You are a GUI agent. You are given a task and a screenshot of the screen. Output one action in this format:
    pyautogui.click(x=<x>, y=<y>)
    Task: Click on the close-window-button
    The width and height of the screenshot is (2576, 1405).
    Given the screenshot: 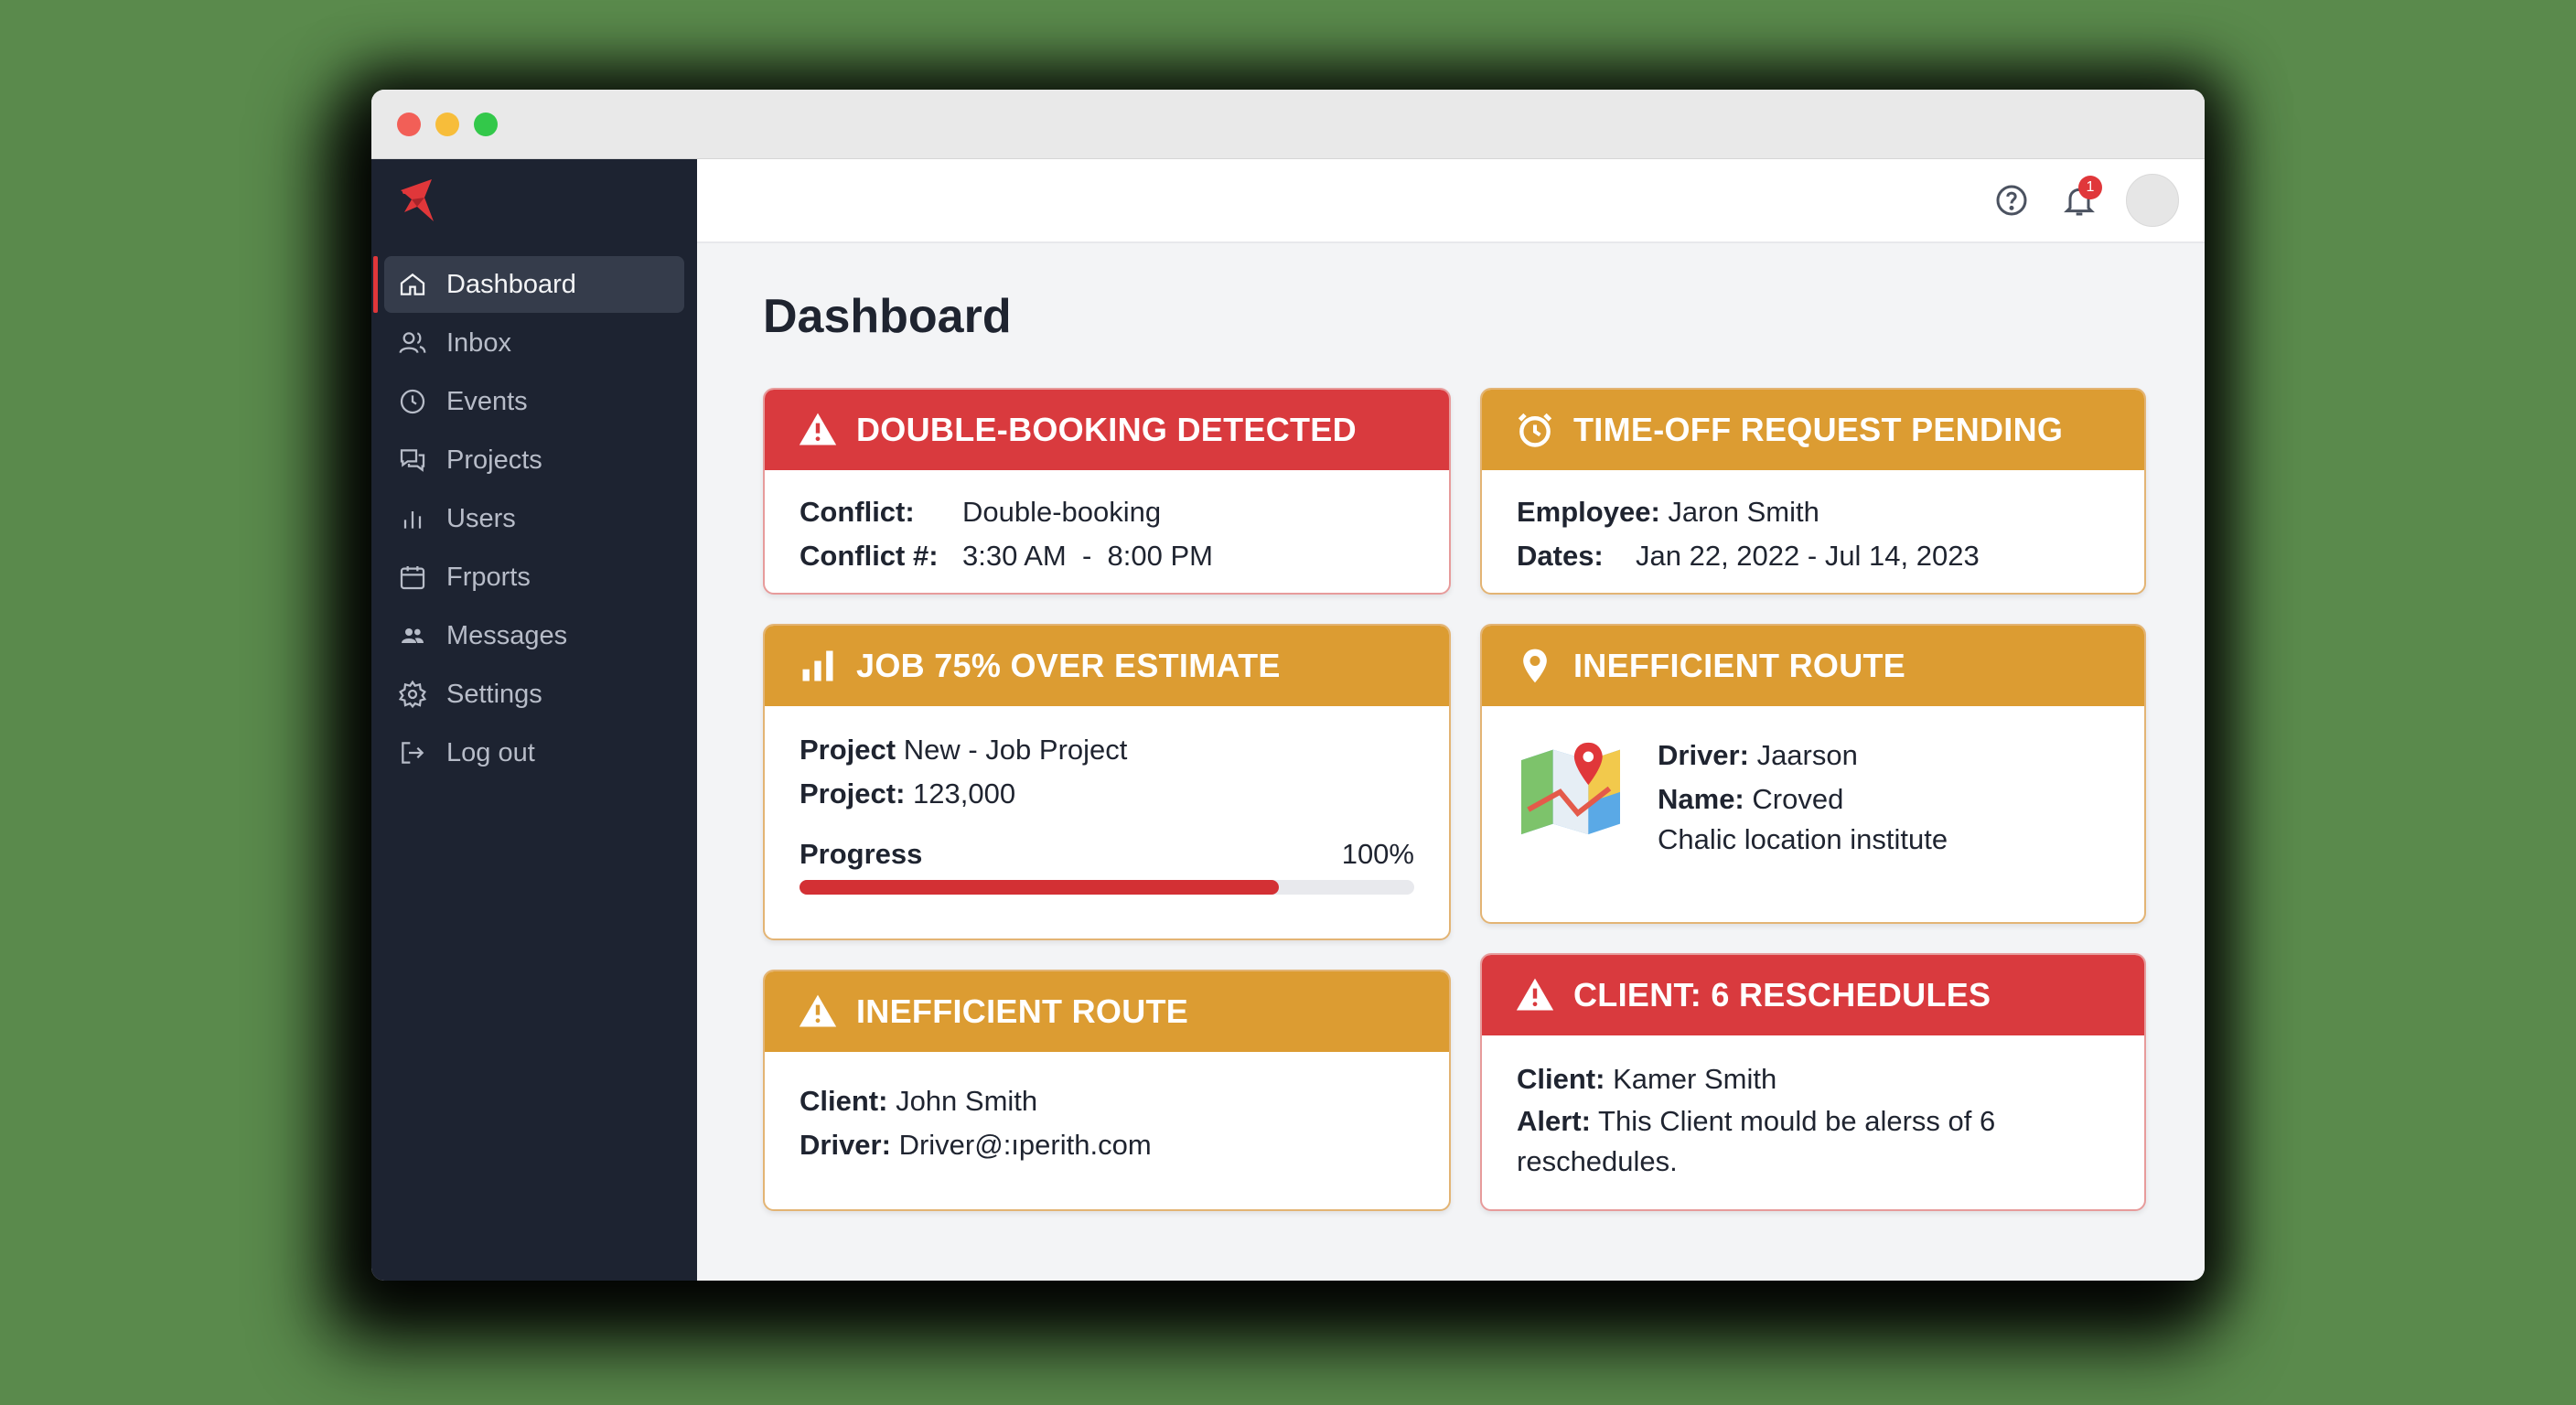 What is the action you would take?
    pyautogui.click(x=409, y=124)
    